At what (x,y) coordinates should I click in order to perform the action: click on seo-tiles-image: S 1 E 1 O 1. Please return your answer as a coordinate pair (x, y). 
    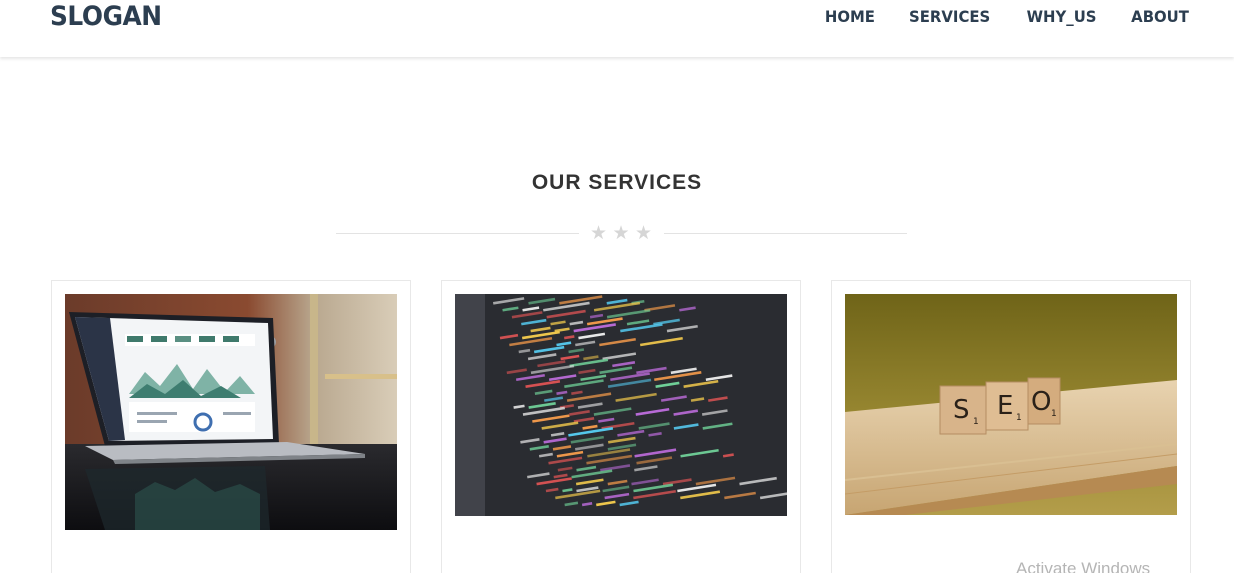
    Looking at the image, I should click on (1011, 404).